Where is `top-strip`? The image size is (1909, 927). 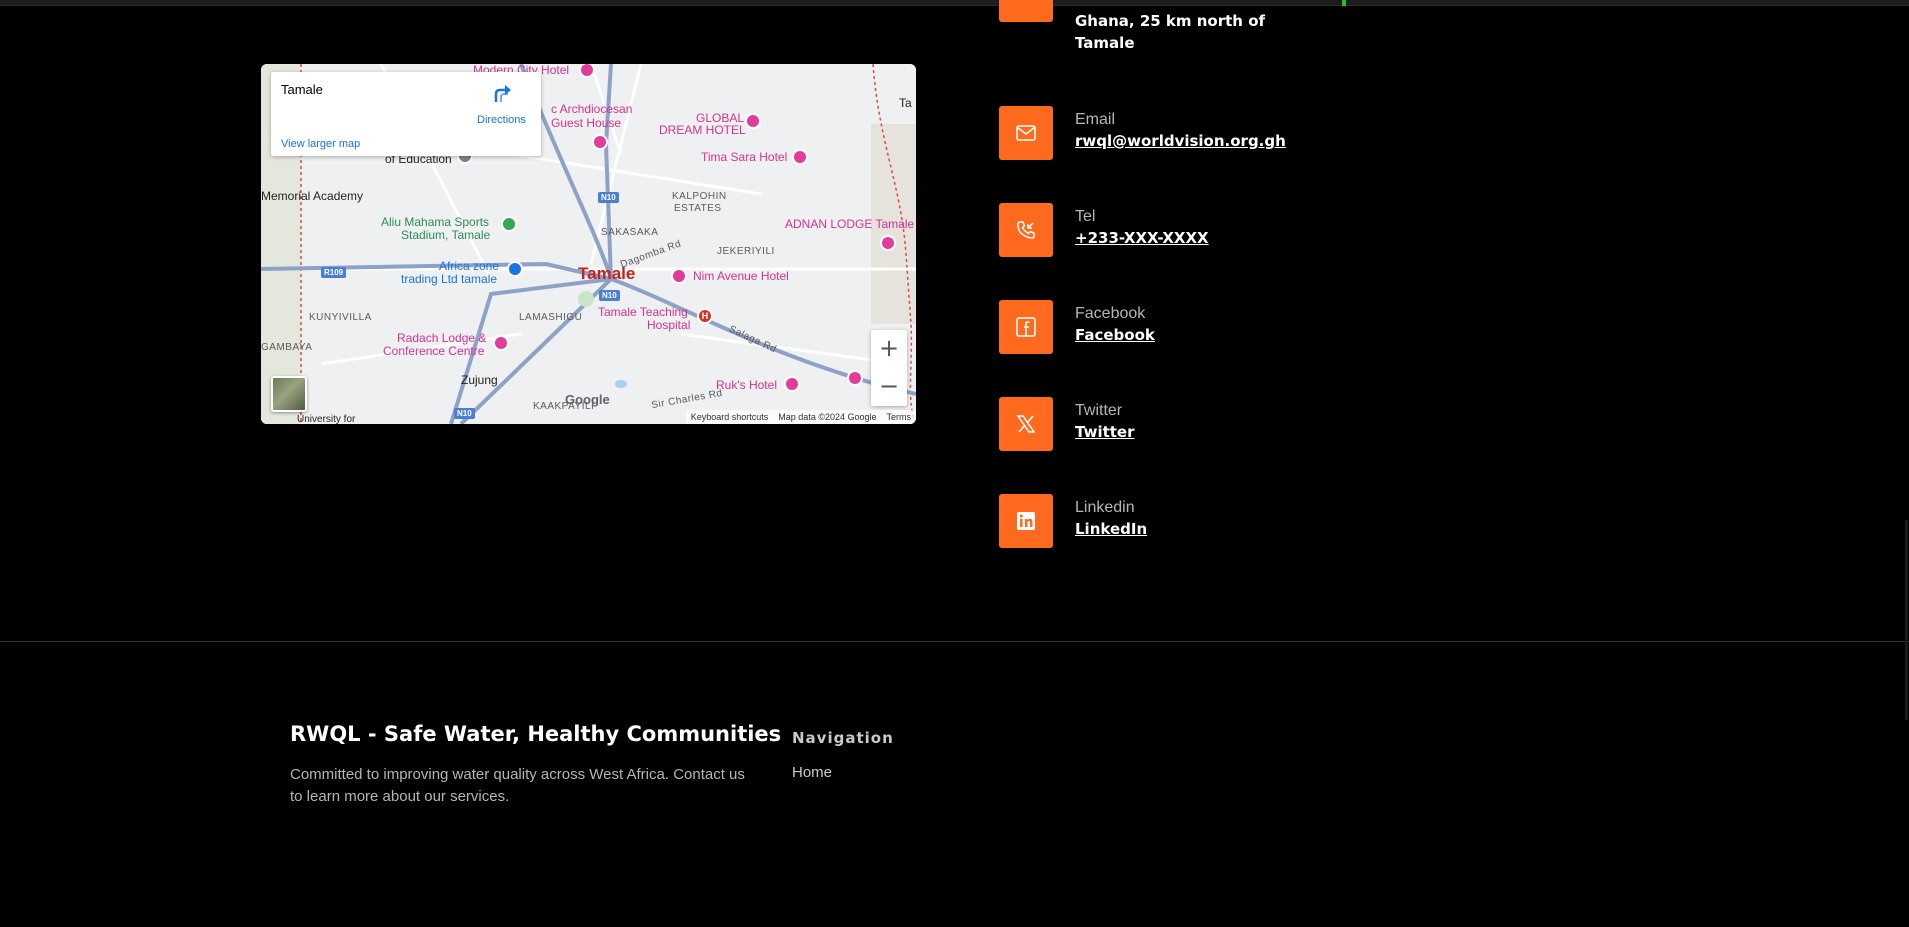
top-strip is located at coordinates (954, 3).